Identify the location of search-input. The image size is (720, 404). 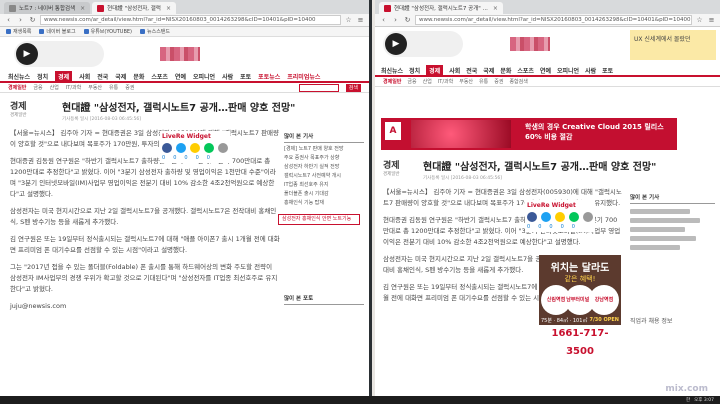
(318, 87).